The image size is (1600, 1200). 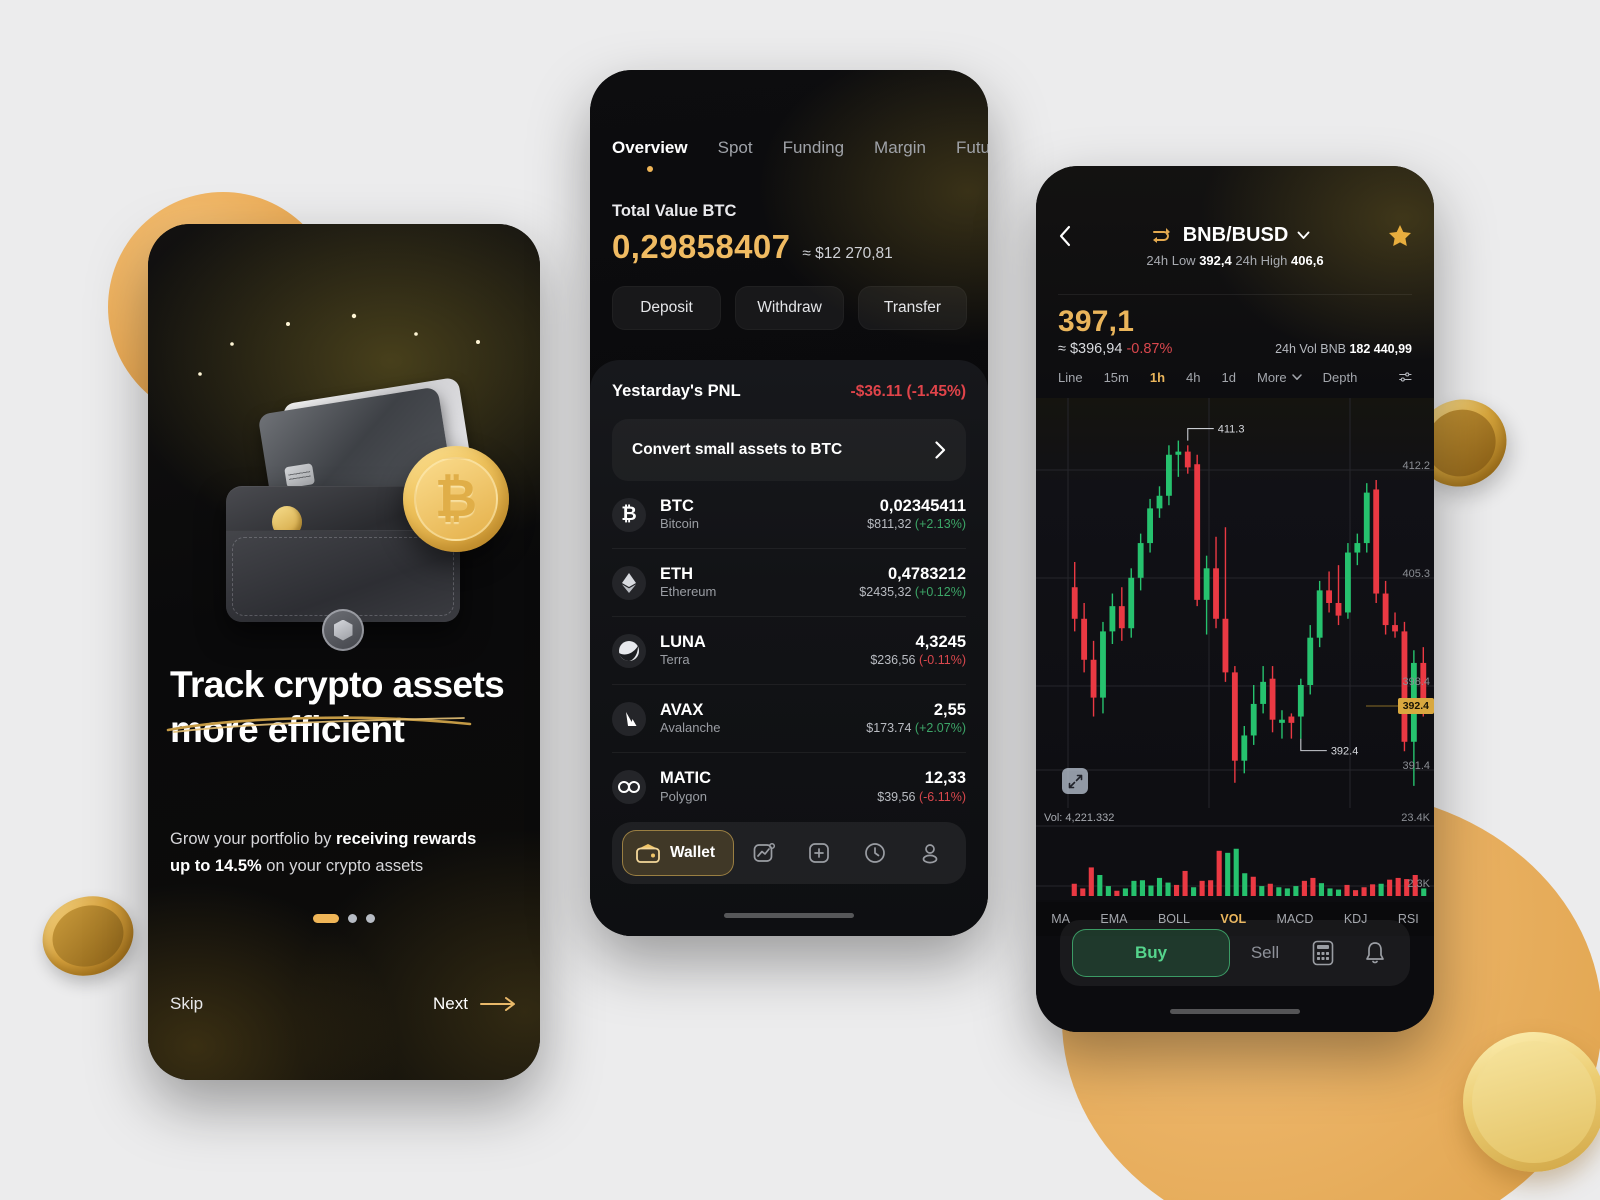 What do you see at coordinates (789, 915) in the screenshot?
I see `home-indicator` at bounding box center [789, 915].